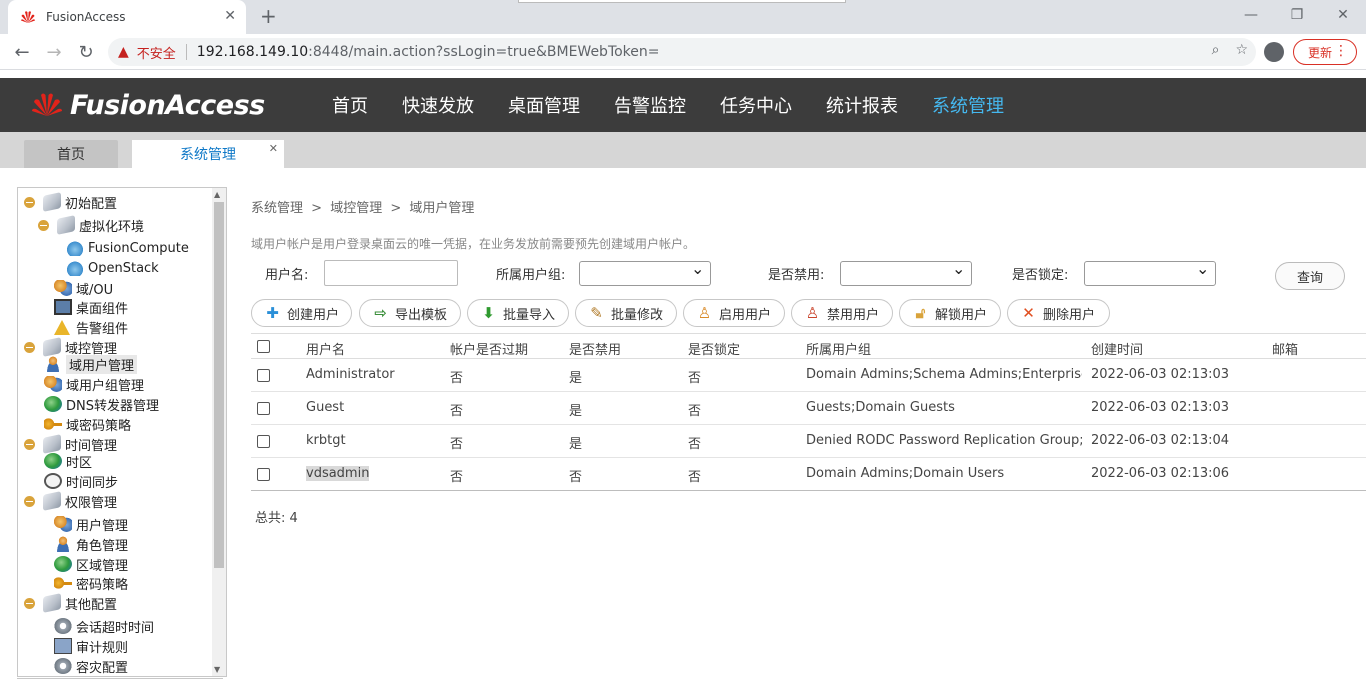 The width and height of the screenshot is (1366, 690). What do you see at coordinates (950, 313) in the screenshot?
I see `unlock-user-button: 🔓︎ 解锁用户` at bounding box center [950, 313].